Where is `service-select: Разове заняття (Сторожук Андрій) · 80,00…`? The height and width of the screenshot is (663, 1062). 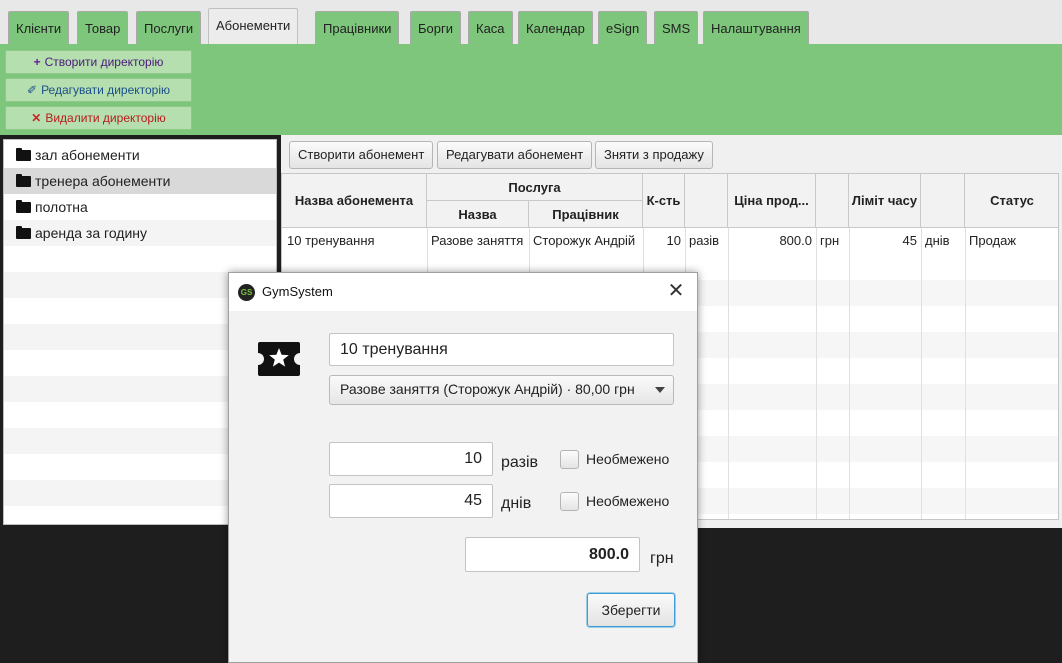 service-select: Разове заняття (Сторожук Андрій) · 80,00… is located at coordinates (501, 390).